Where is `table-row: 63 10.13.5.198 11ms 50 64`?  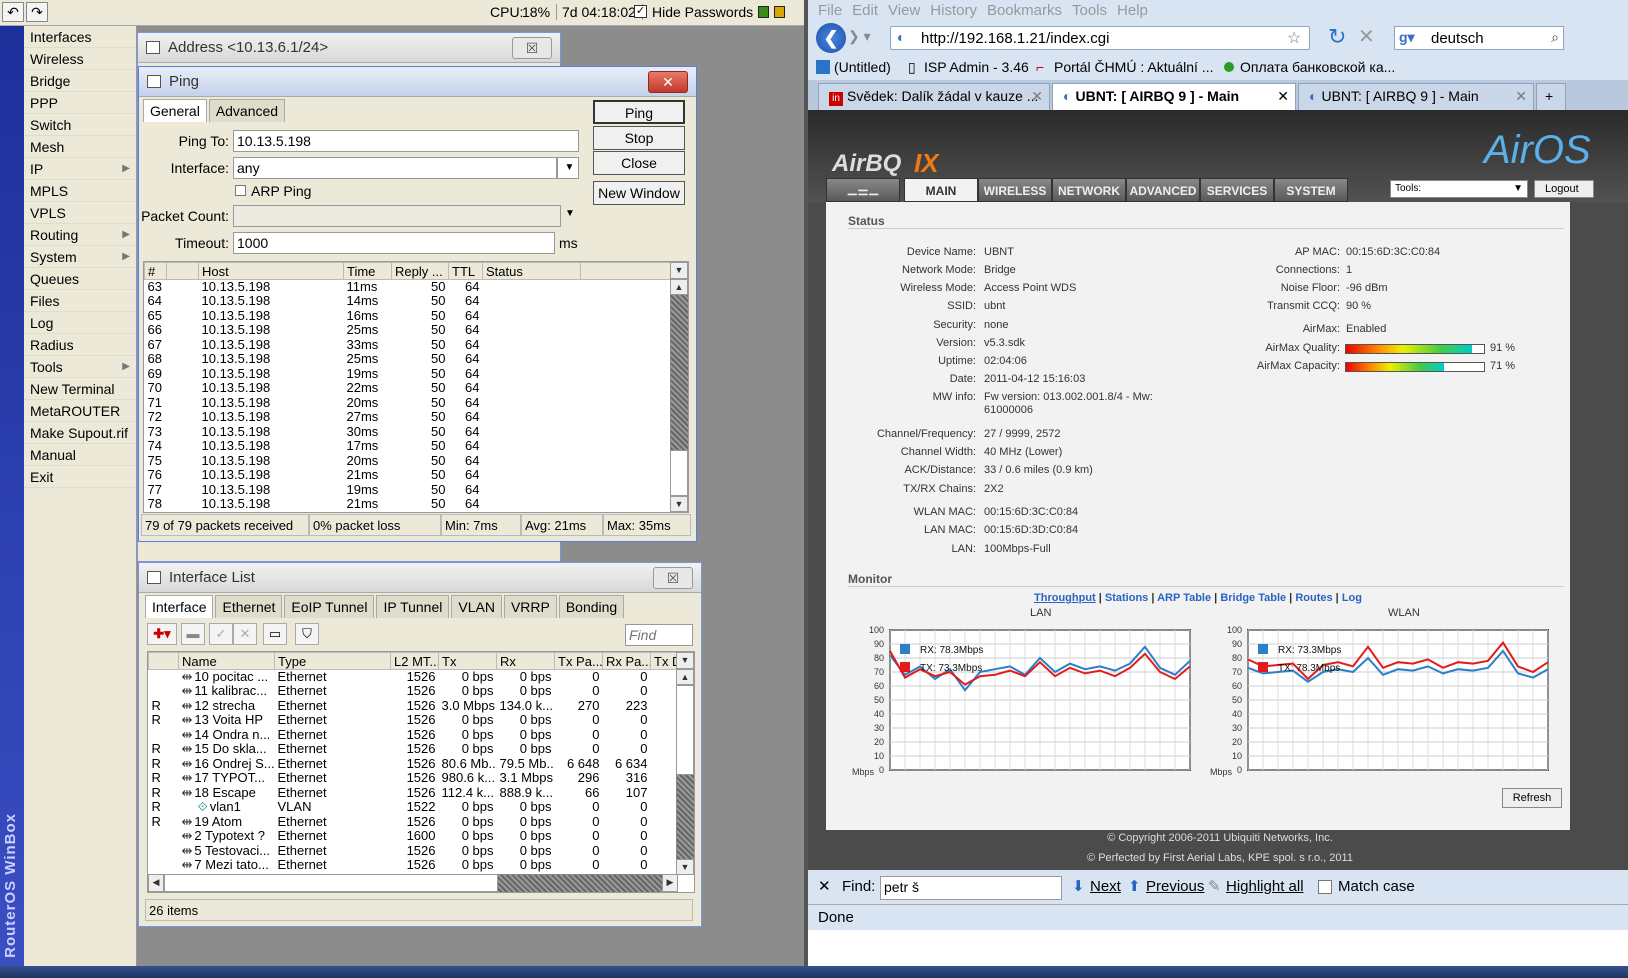
table-row: 63 10.13.5.198 11ms 50 64 is located at coordinates (408, 287).